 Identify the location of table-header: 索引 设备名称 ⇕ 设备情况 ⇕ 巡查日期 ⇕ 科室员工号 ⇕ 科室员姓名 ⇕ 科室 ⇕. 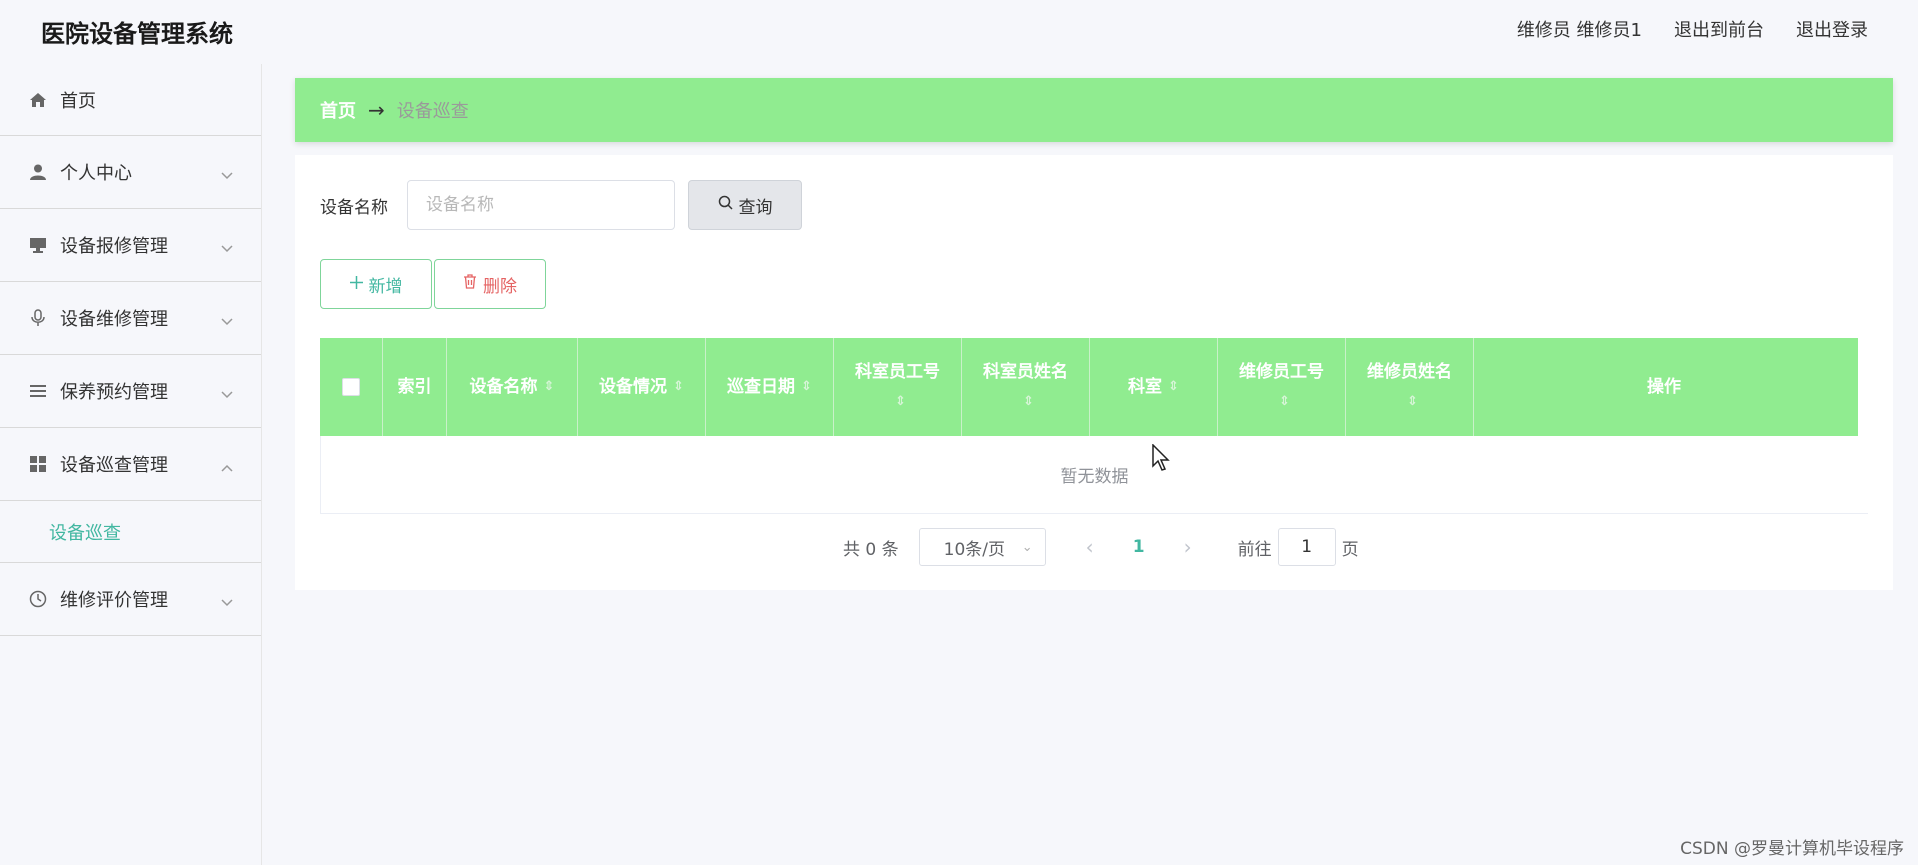
(1089, 387).